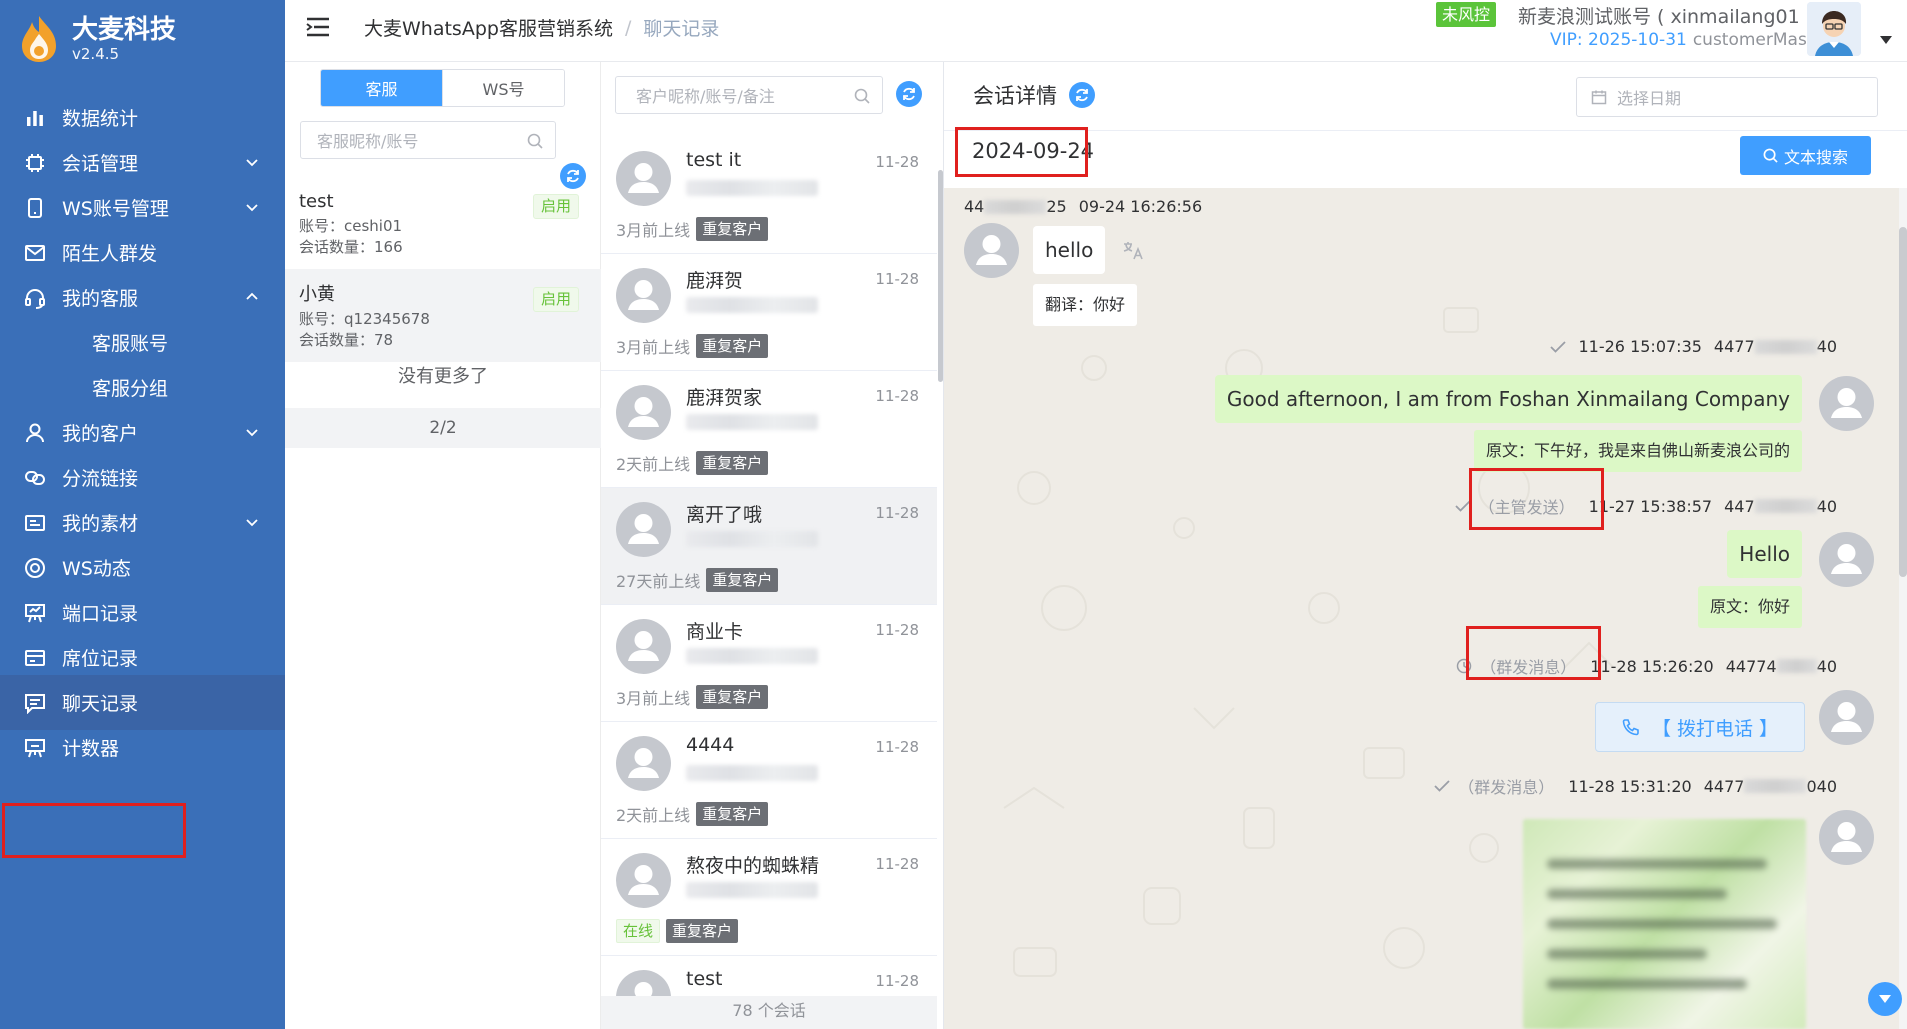  What do you see at coordinates (681, 29) in the screenshot?
I see `breadcrumb-current: 聊天记录` at bounding box center [681, 29].